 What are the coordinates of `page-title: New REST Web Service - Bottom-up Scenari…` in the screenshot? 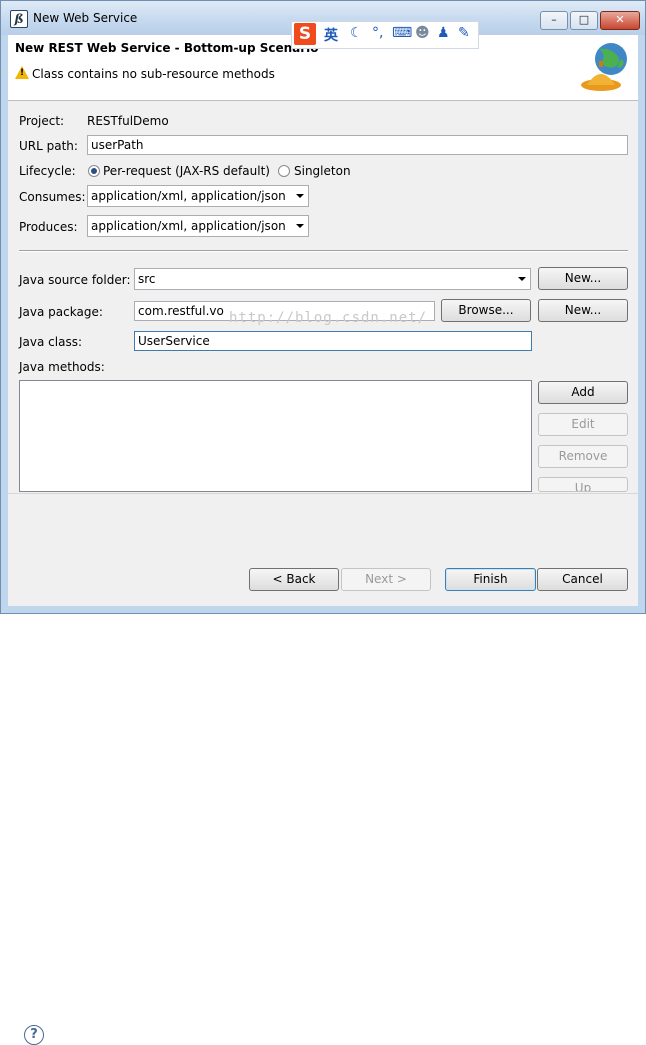 It's located at (167, 48).